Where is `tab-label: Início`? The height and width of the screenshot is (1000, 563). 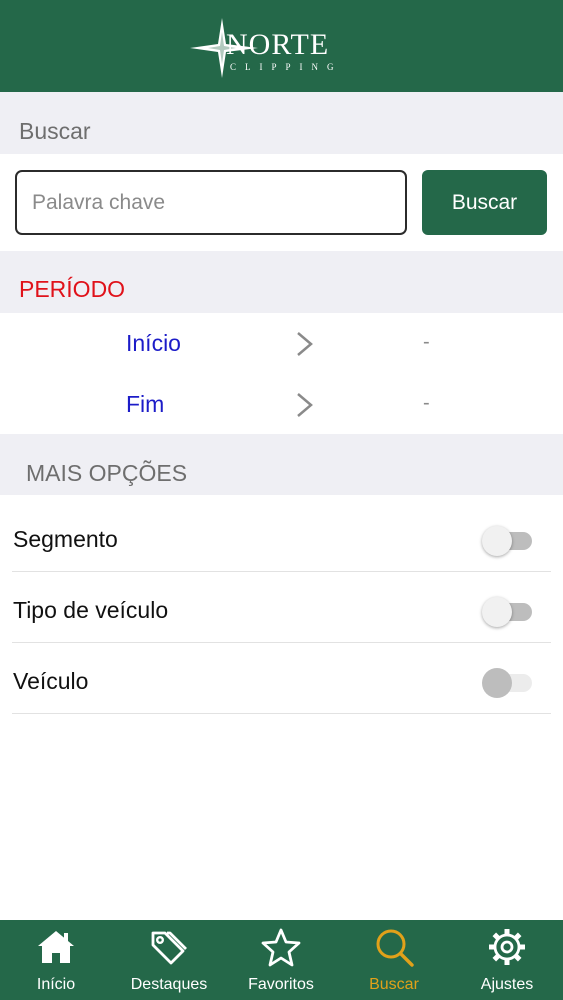
tab-label: Início is located at coordinates (56, 984).